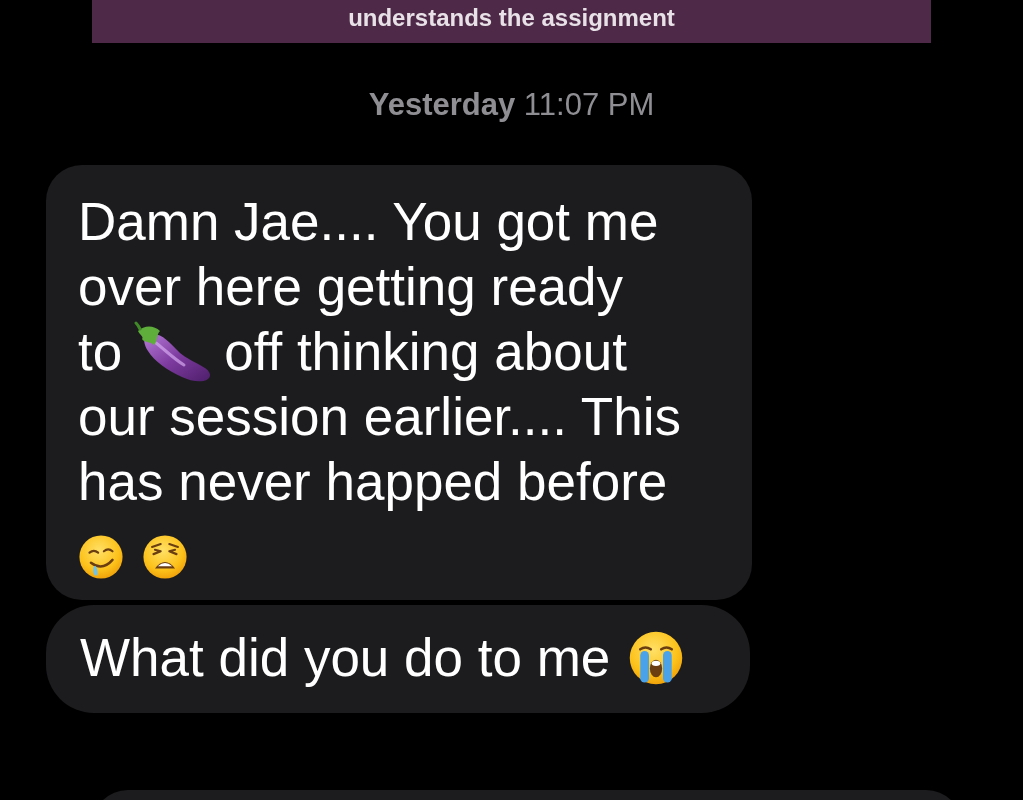  What do you see at coordinates (380, 449) in the screenshot?
I see `message-text: our session earlier.... This has never happed before` at bounding box center [380, 449].